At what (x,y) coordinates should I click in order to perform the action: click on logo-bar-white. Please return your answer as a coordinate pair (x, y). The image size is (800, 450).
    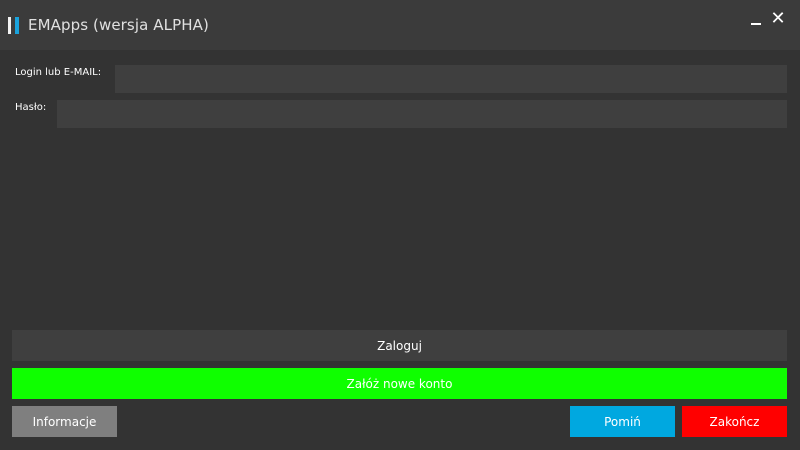
    Looking at the image, I should click on (9, 25).